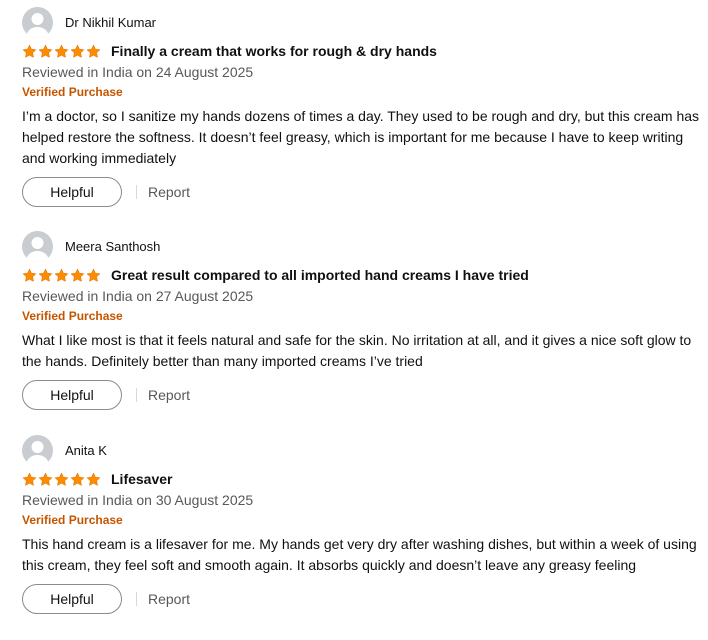  Describe the element at coordinates (141, 479) in the screenshot. I see `review-title: Lifesaver` at that location.